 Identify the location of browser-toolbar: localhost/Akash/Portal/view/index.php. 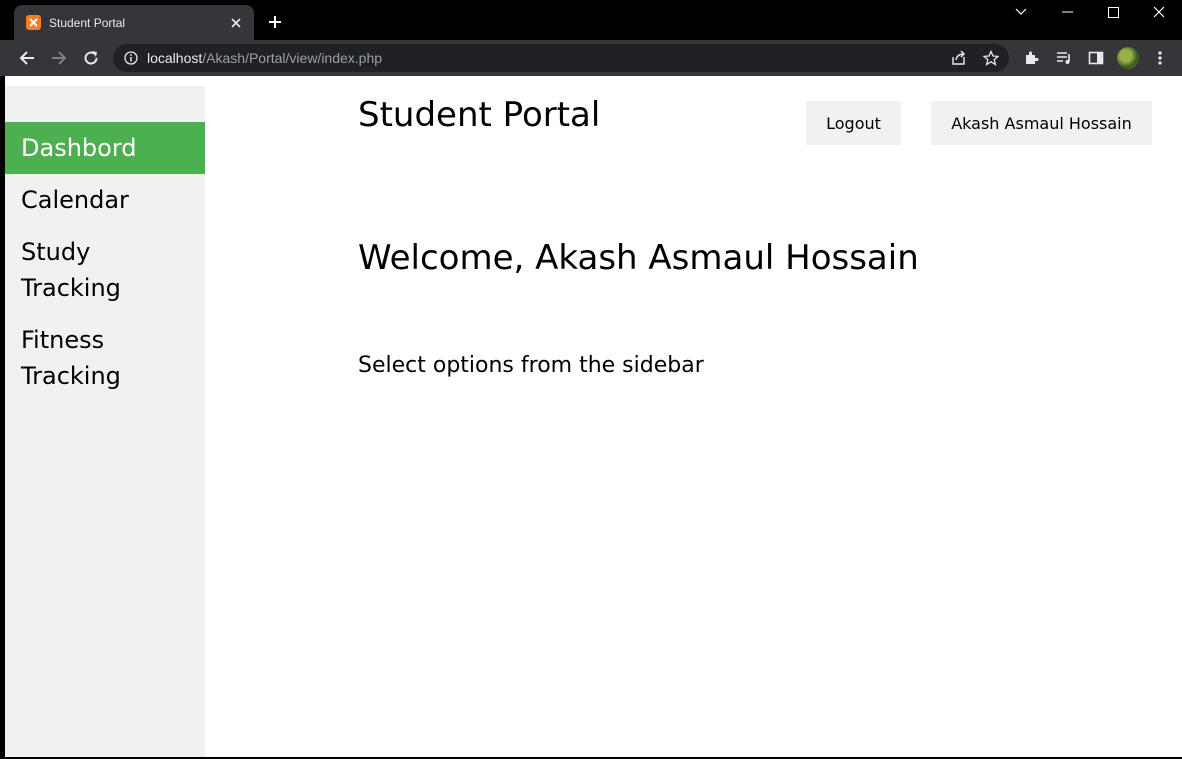
(591, 58).